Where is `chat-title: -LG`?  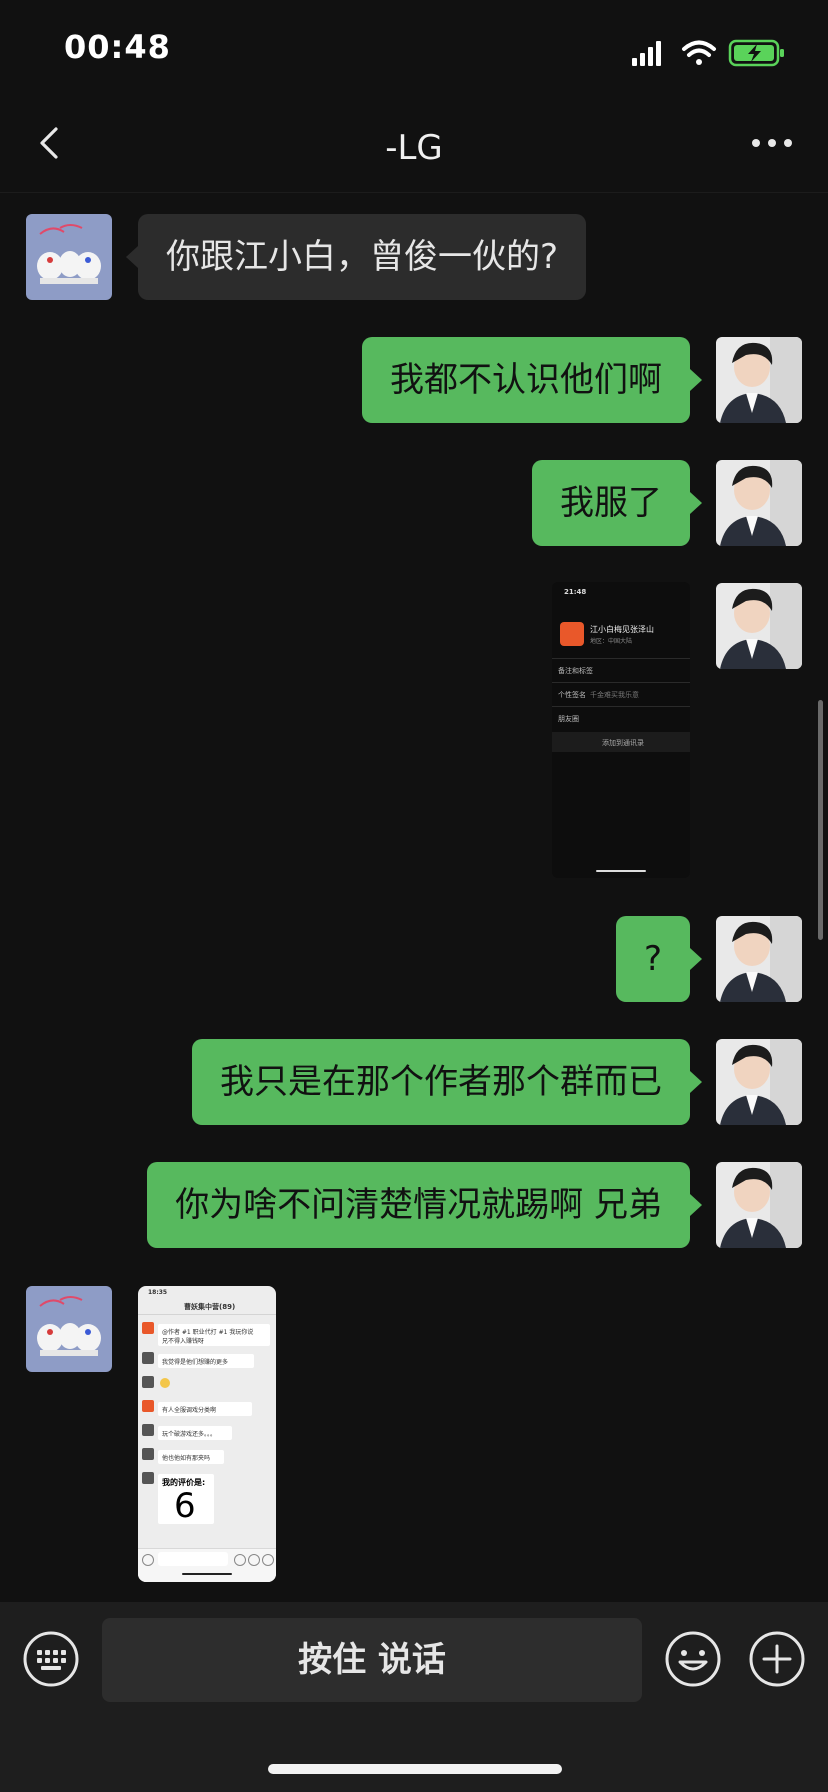
chat-title: -LG is located at coordinates (414, 148).